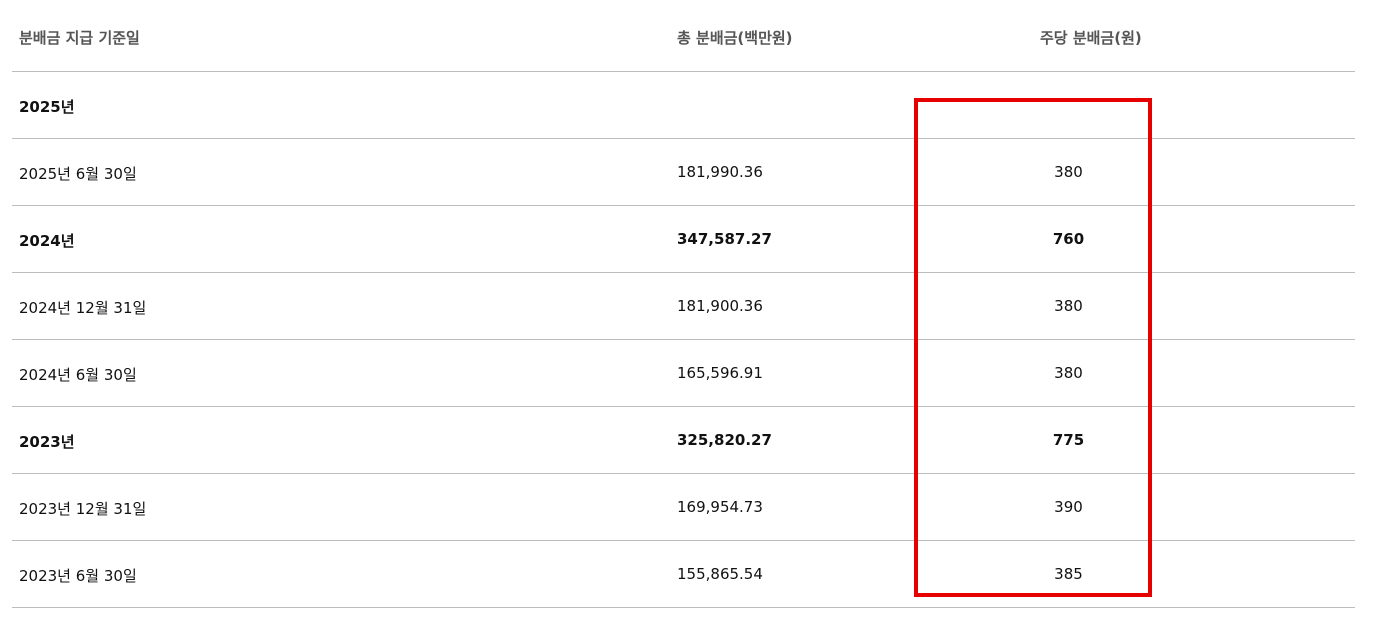 This screenshot has width=1399, height=617. Describe the element at coordinates (735, 38) in the screenshot. I see `header-total-distribution: 총 분배금(백만원)` at that location.